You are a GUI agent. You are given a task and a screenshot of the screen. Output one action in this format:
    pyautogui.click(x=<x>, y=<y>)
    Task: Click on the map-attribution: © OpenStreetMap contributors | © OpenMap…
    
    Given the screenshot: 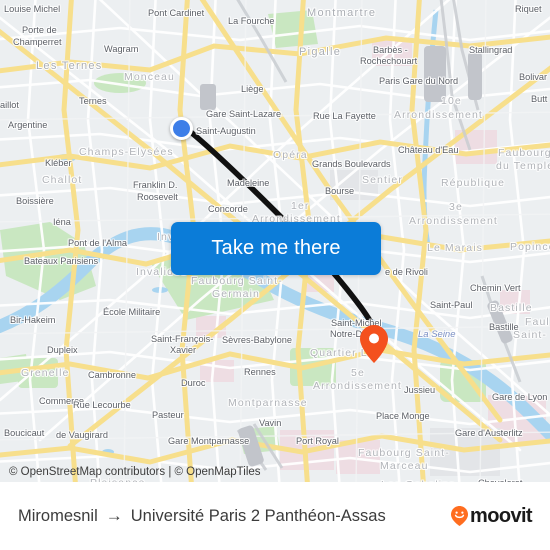 What is the action you would take?
    pyautogui.click(x=135, y=472)
    